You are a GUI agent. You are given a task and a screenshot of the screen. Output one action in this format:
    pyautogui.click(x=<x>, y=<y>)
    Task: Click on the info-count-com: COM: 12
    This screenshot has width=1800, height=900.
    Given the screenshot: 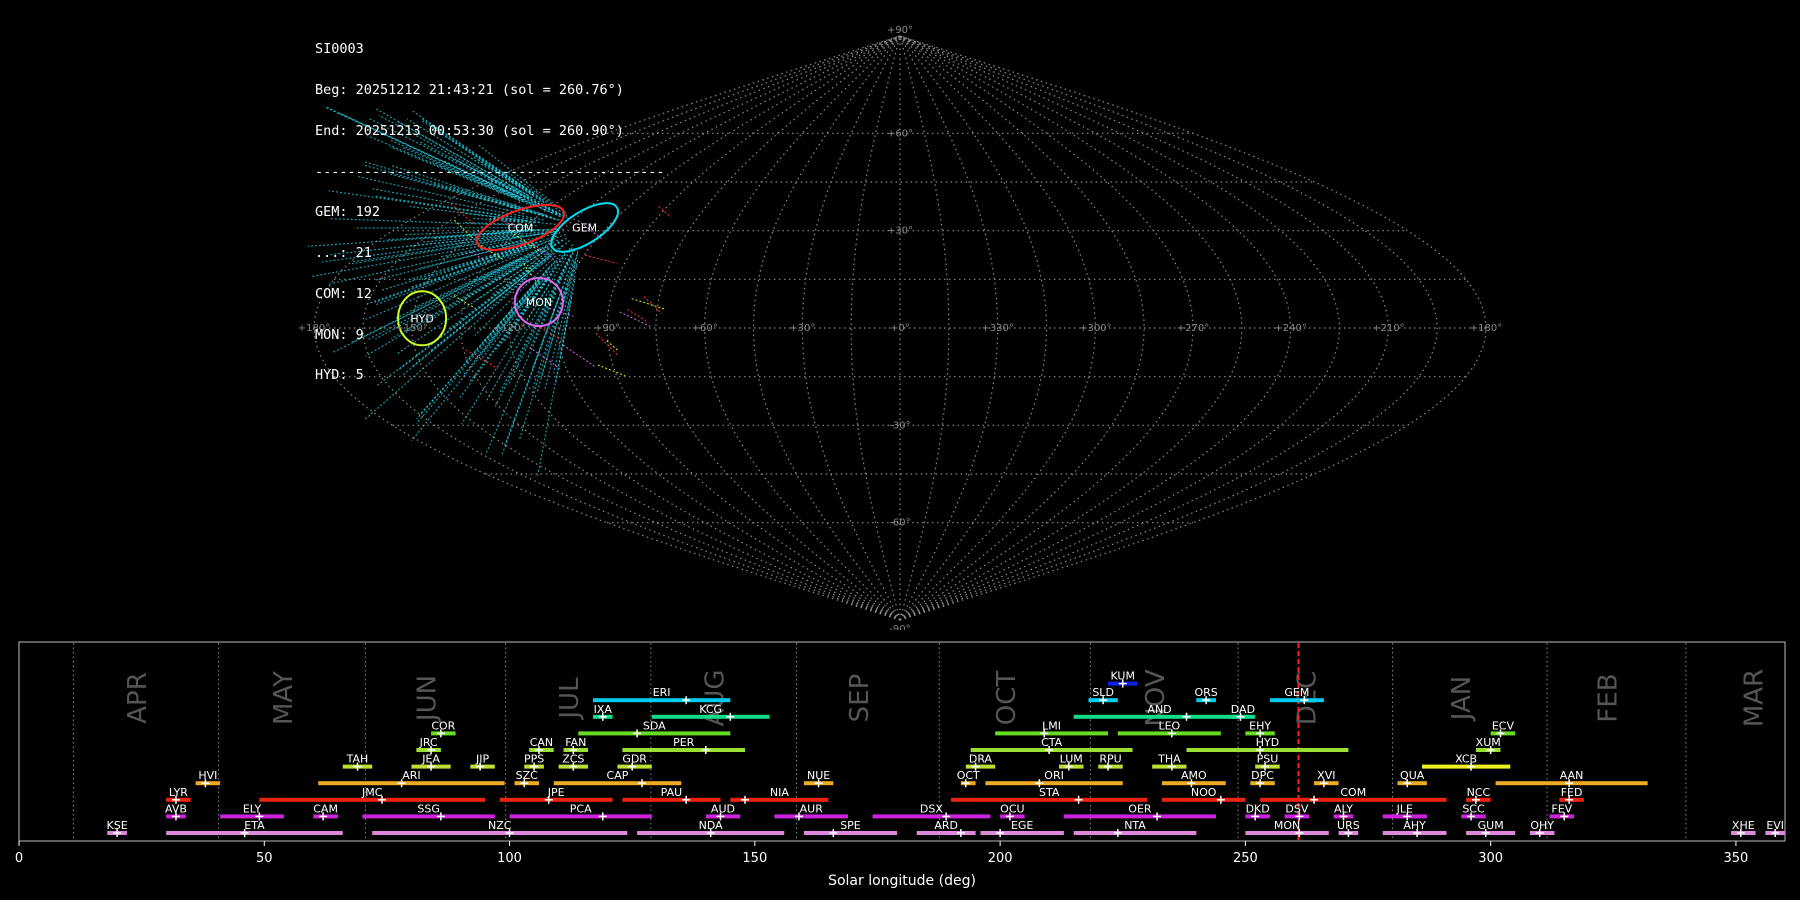 What is the action you would take?
    pyautogui.click(x=343, y=293)
    